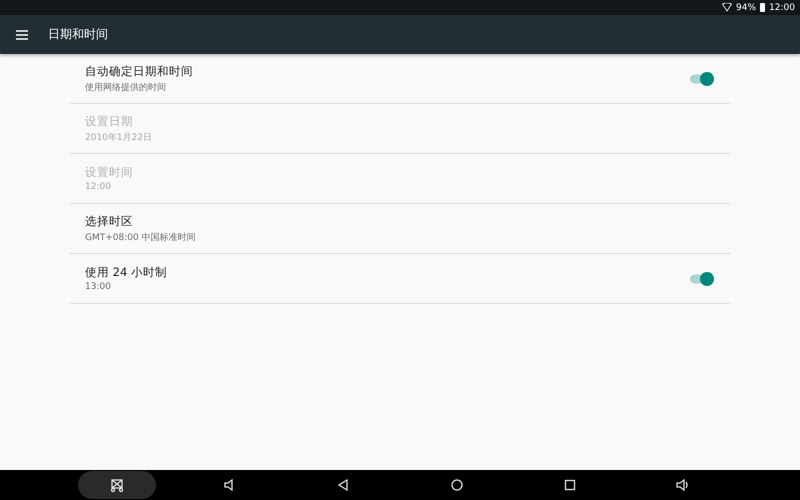 The width and height of the screenshot is (800, 500). I want to click on setting-summary: 2010年1月22日, so click(118, 138).